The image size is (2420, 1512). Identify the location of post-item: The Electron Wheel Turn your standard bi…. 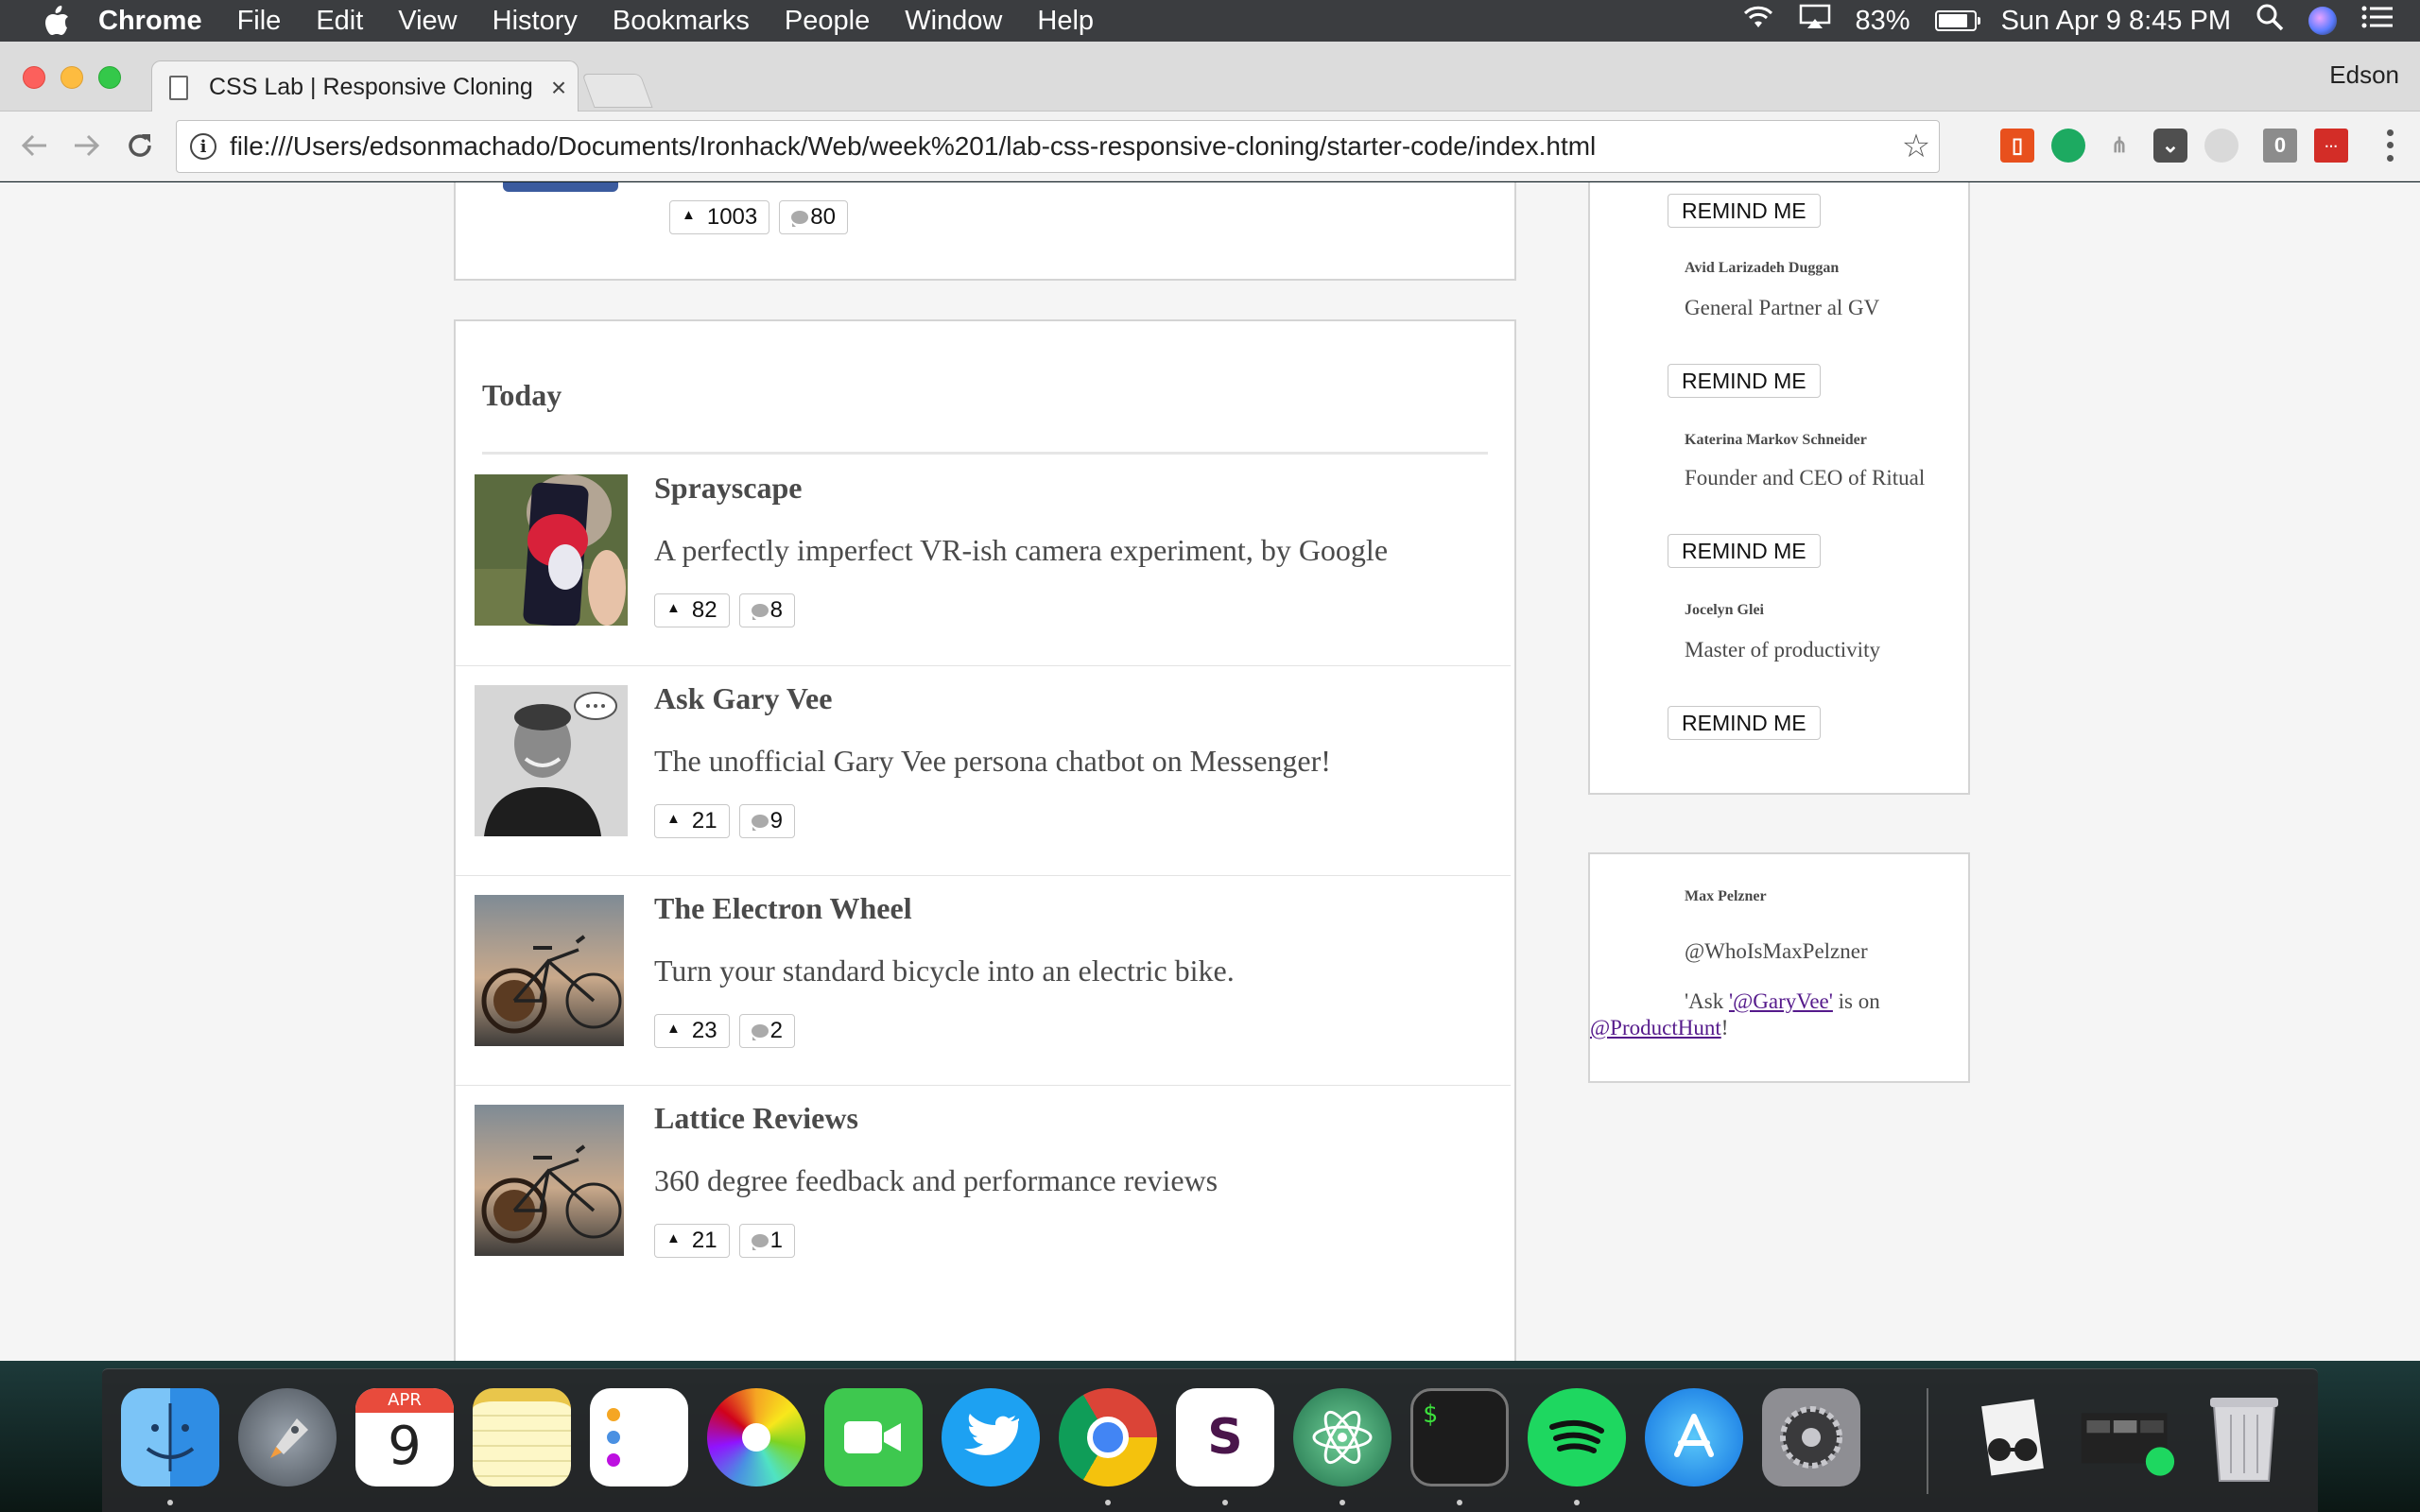
(984, 980).